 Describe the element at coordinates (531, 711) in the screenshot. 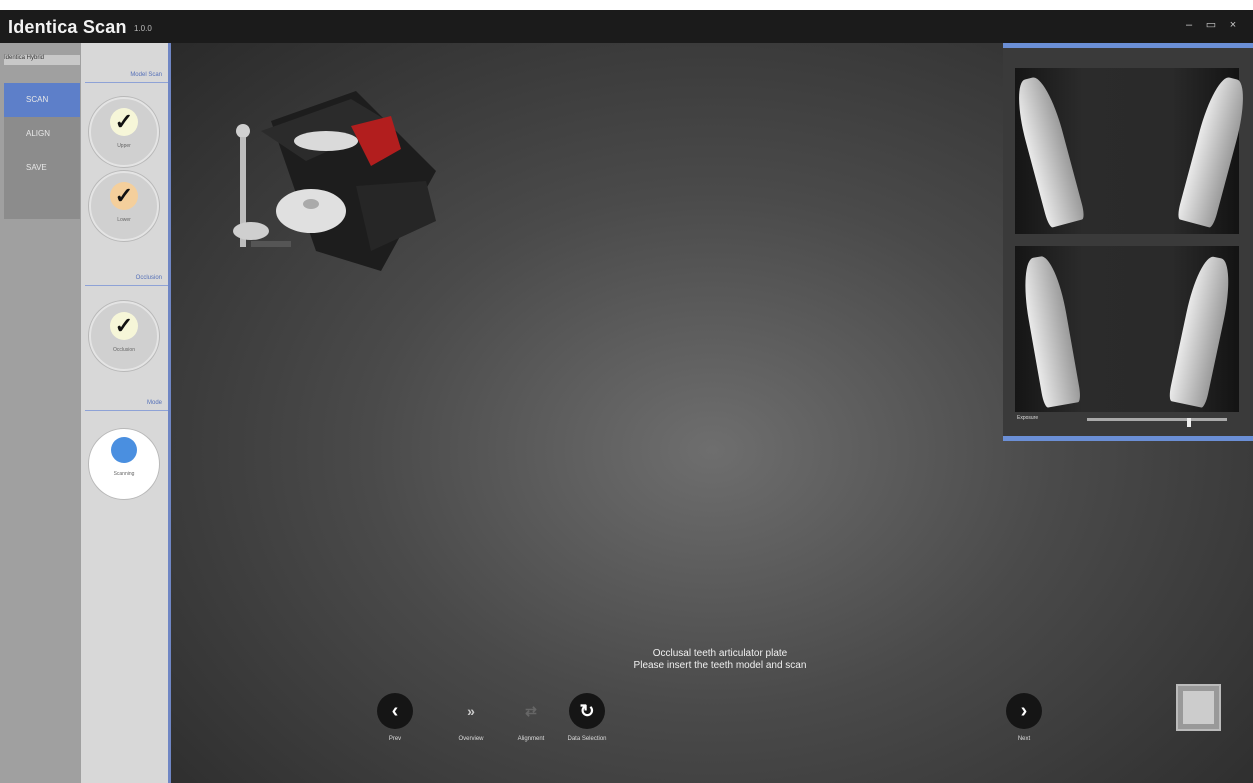

I see `alignment-icon: ⇄` at that location.